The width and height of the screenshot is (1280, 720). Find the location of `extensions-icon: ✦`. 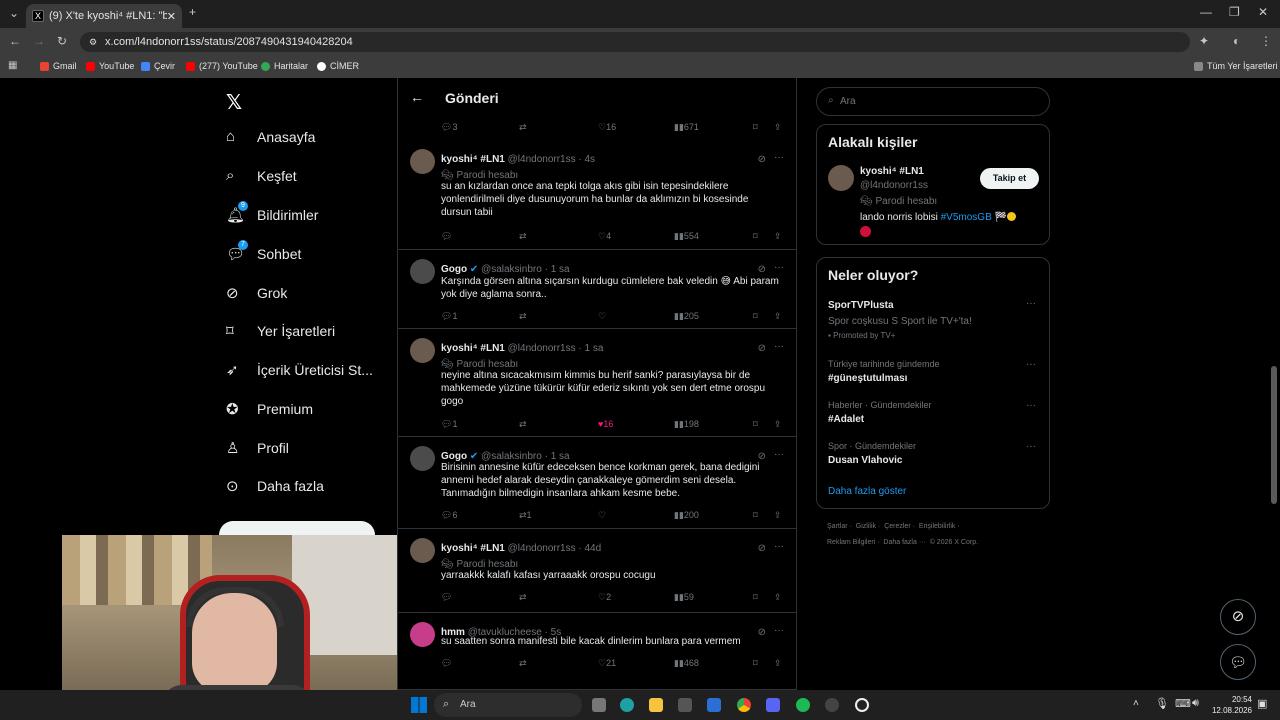

extensions-icon: ✦ is located at coordinates (1204, 41).